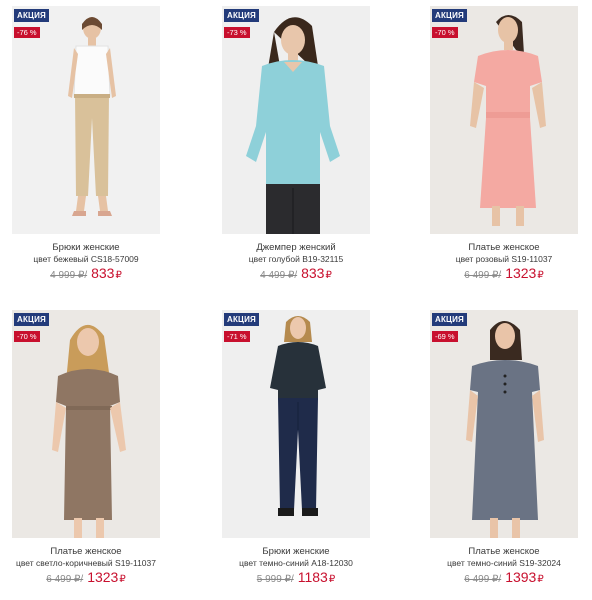 This screenshot has width=592, height=600. I want to click on price-row: 4 499 ₽/833₽, so click(296, 274).